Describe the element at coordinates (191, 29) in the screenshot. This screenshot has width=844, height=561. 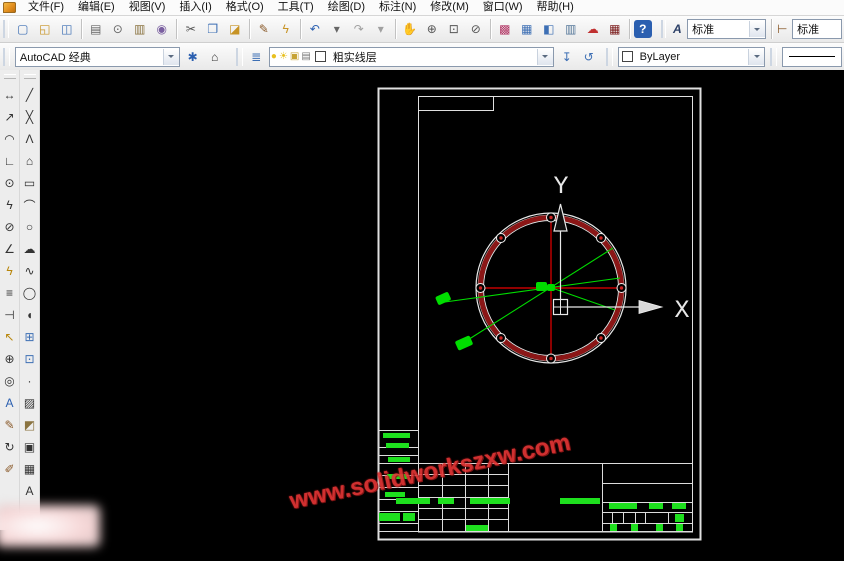
I see `cut-button: ✂` at that location.